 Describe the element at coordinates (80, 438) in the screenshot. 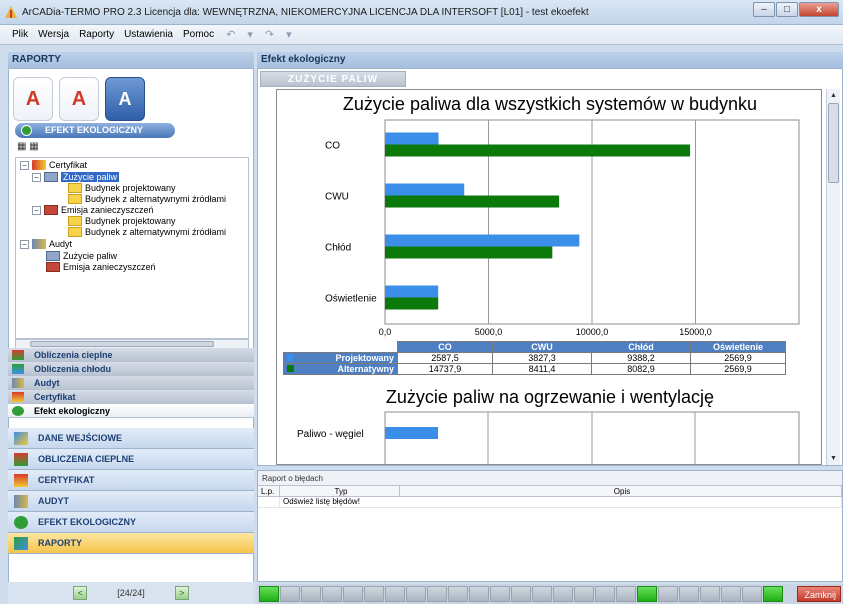

I see `tab-label: DANE WEJŚCIOWE` at that location.